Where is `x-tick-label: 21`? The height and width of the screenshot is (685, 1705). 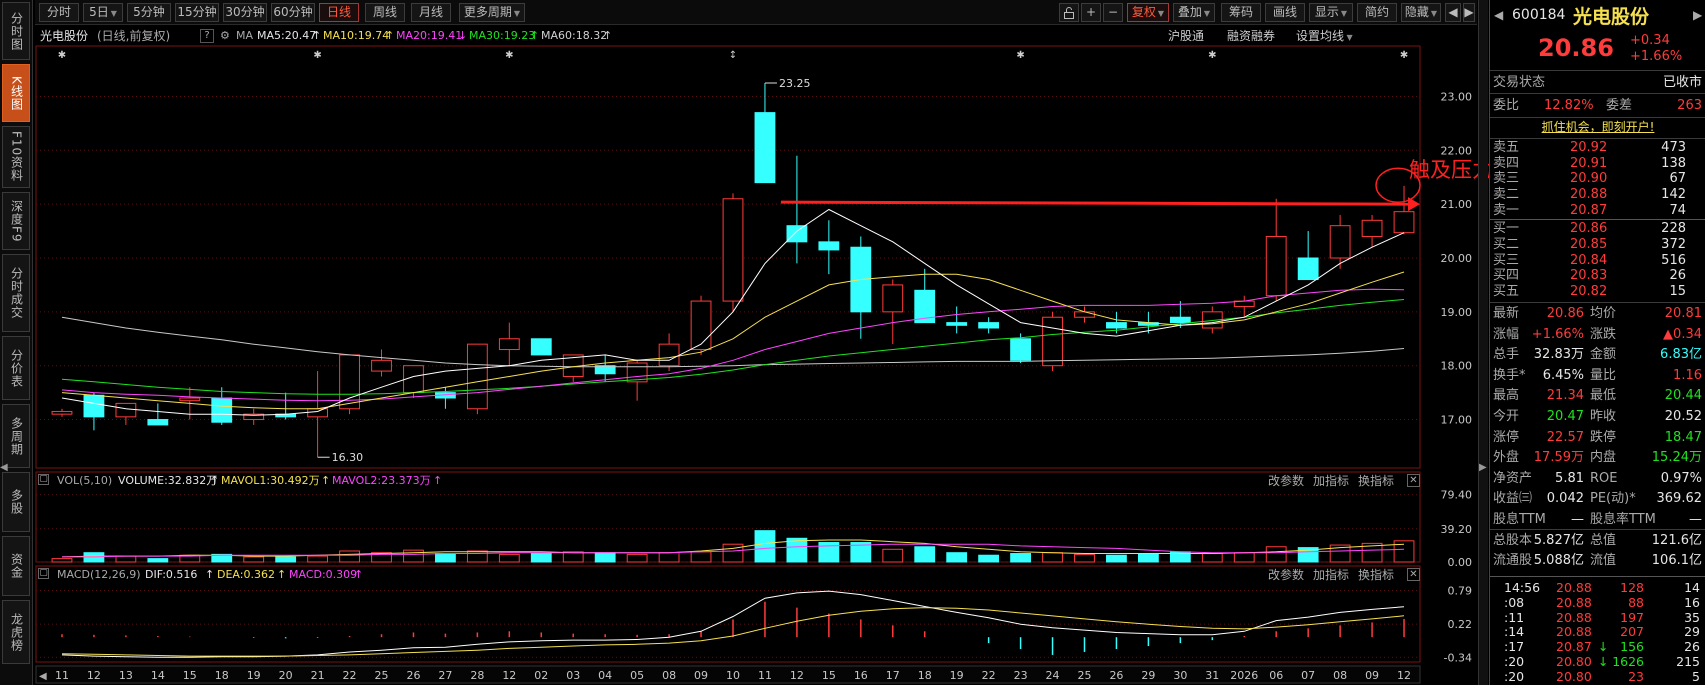 x-tick-label: 21 is located at coordinates (318, 675).